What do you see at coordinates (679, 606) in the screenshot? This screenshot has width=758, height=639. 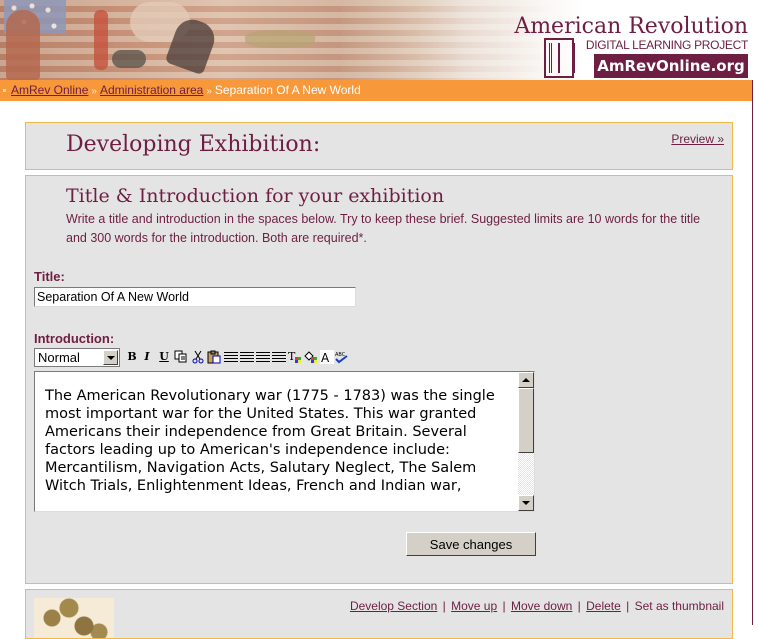 I see `set-as-thumbnail-text: Set as thumbnail` at bounding box center [679, 606].